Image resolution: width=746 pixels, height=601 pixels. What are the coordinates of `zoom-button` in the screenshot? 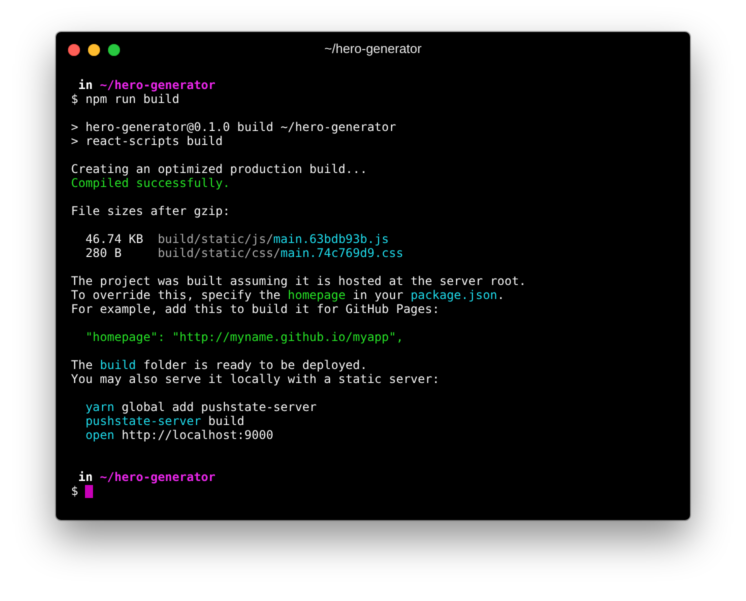 It's located at (114, 50).